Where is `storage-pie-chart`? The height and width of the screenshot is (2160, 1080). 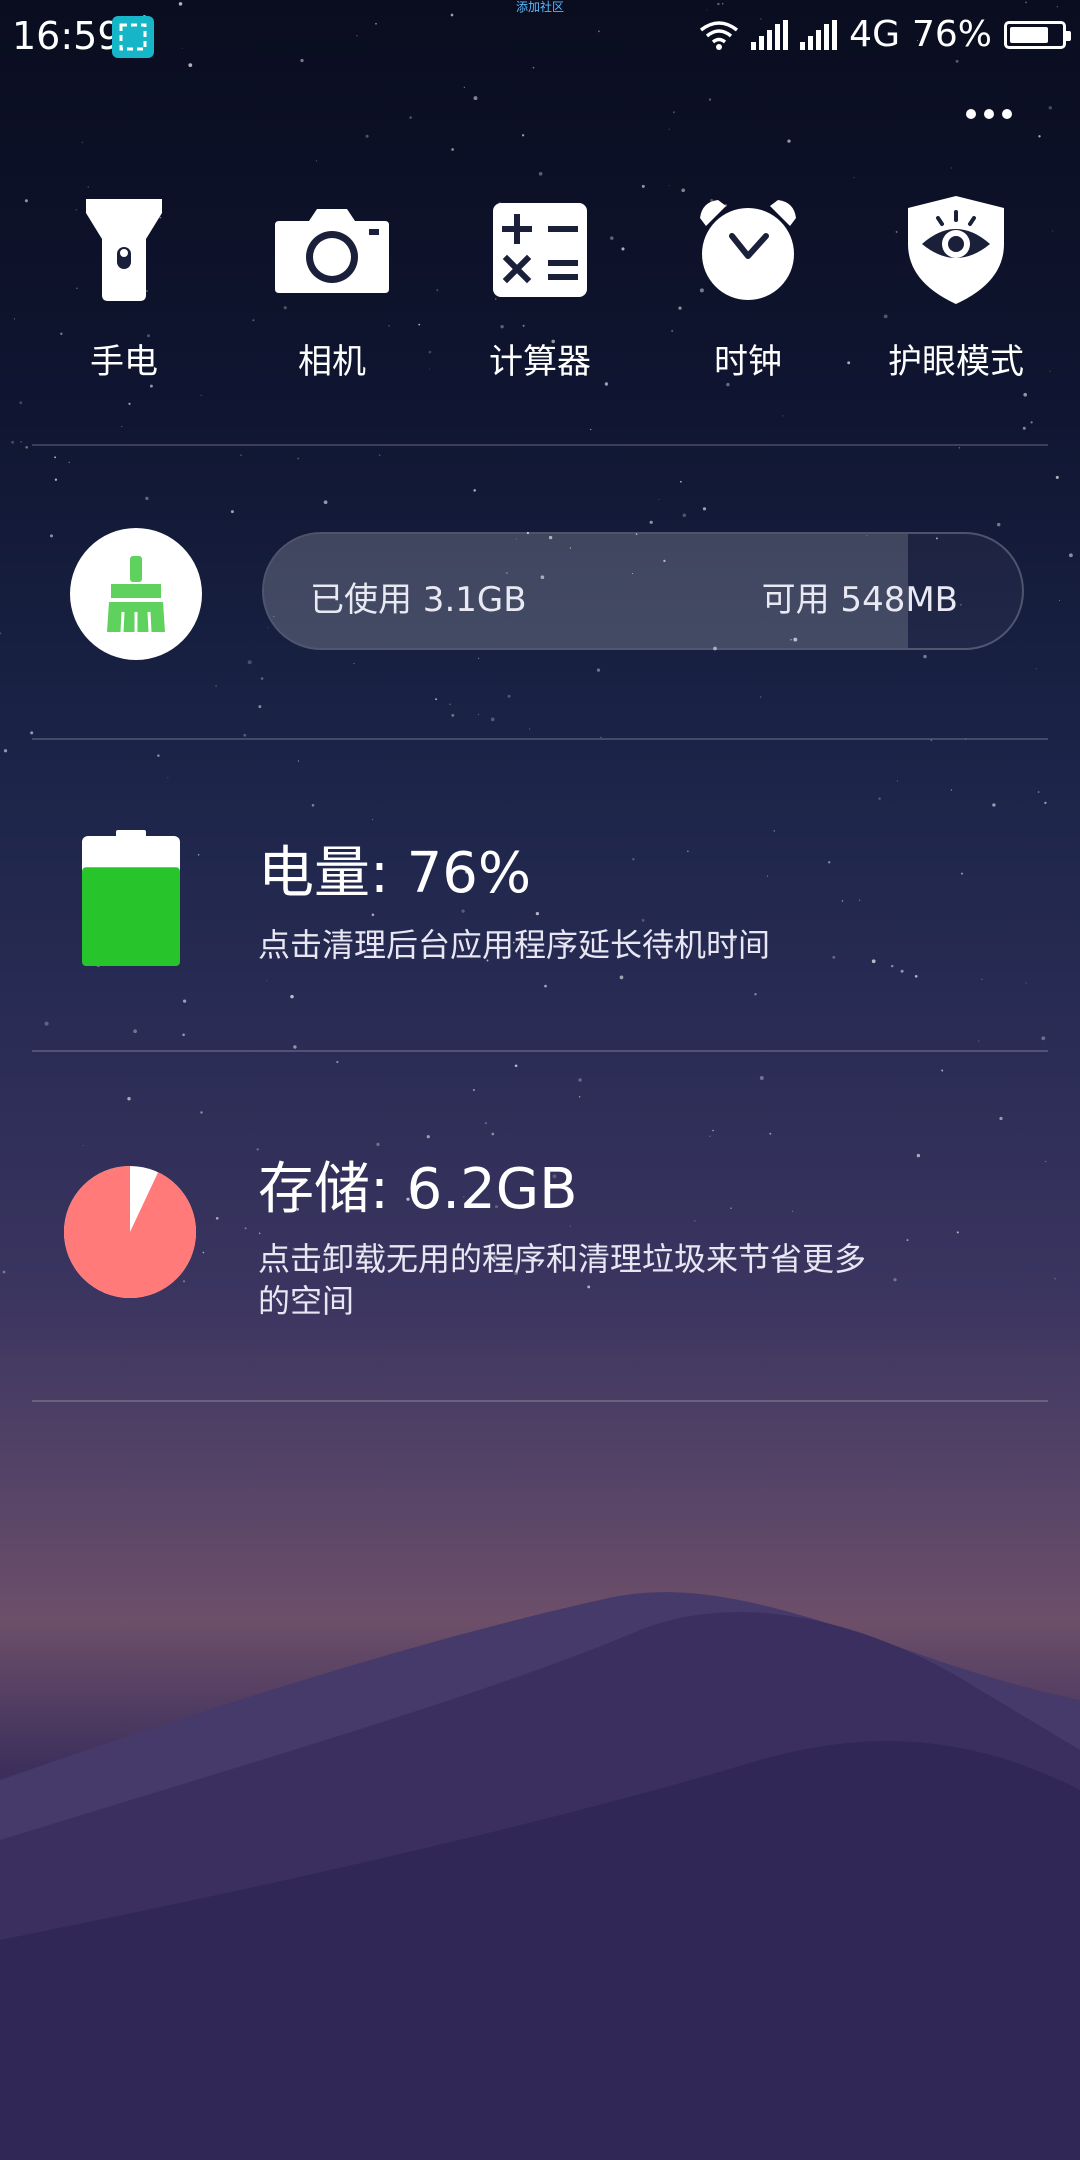
storage-pie-chart is located at coordinates (130, 1232).